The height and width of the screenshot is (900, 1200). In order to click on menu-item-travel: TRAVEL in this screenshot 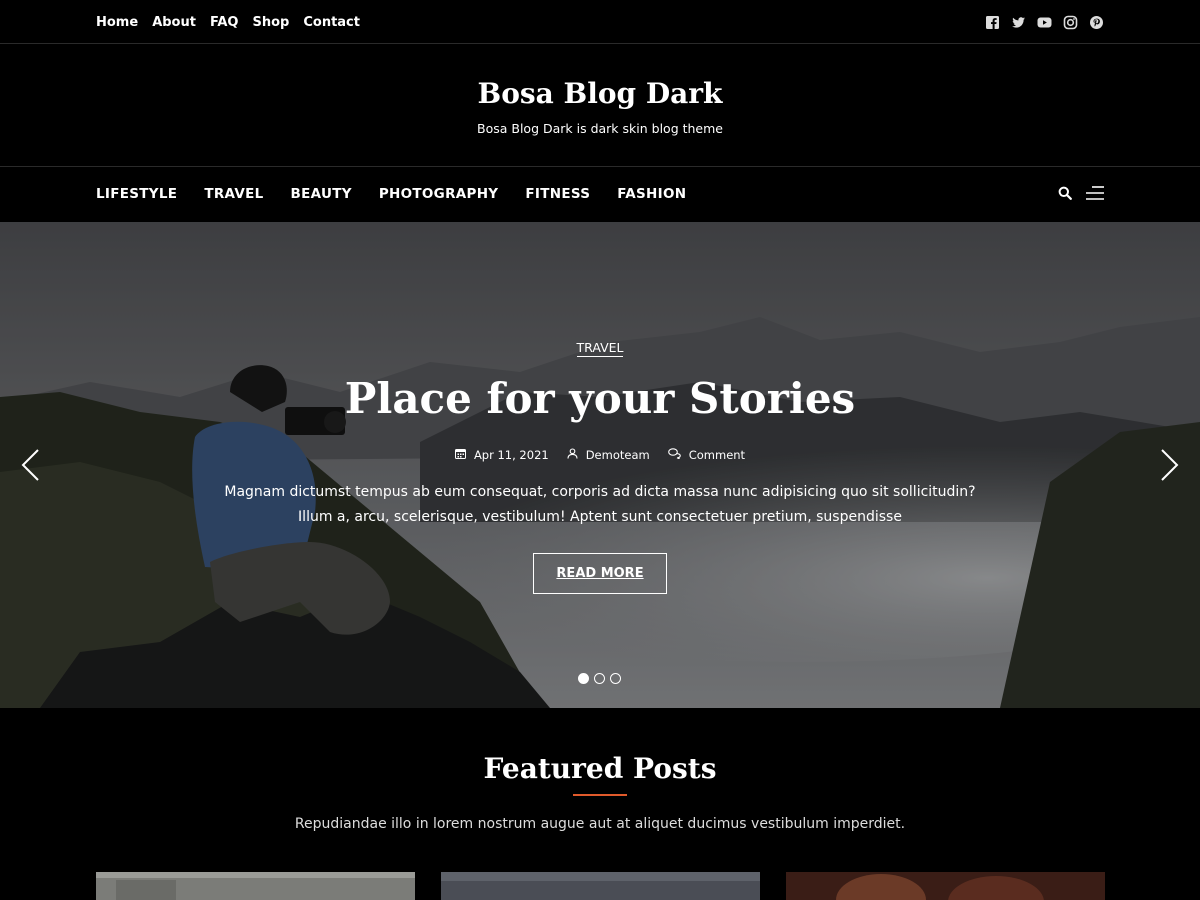, I will do `click(233, 194)`.